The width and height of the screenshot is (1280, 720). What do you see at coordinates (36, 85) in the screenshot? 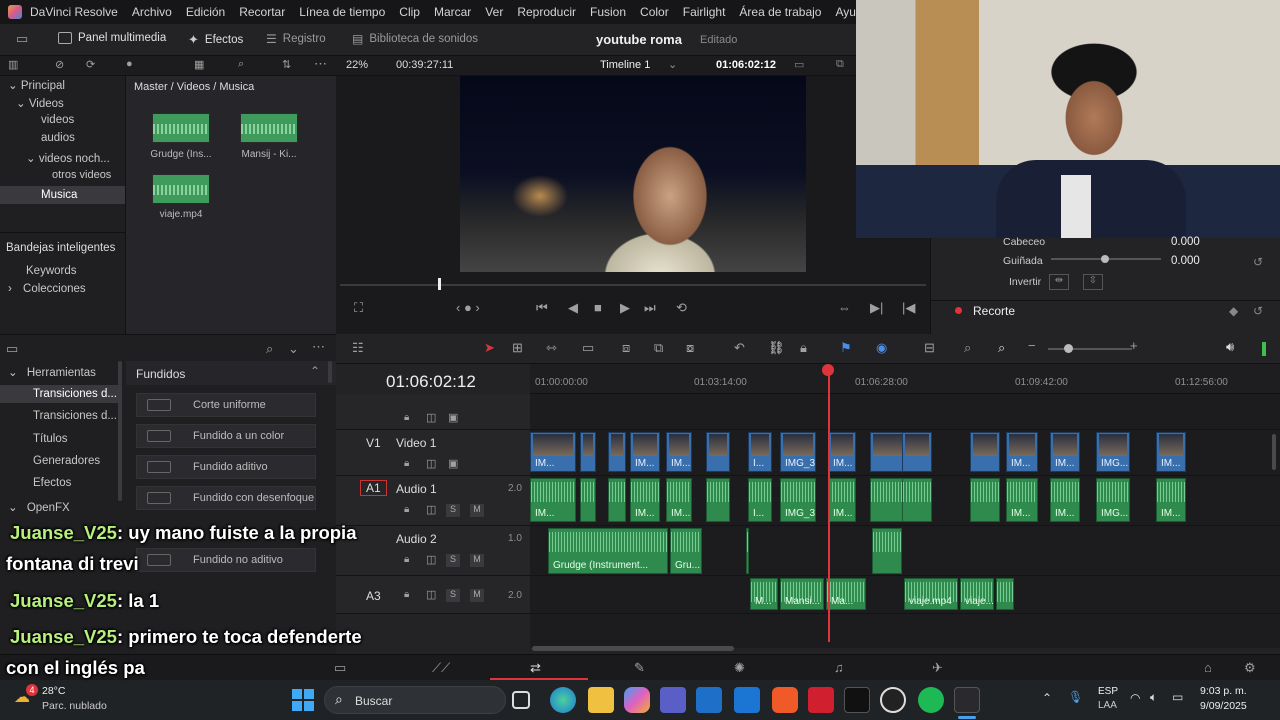
I see `bin-principal: ⌄ Principal` at bounding box center [36, 85].